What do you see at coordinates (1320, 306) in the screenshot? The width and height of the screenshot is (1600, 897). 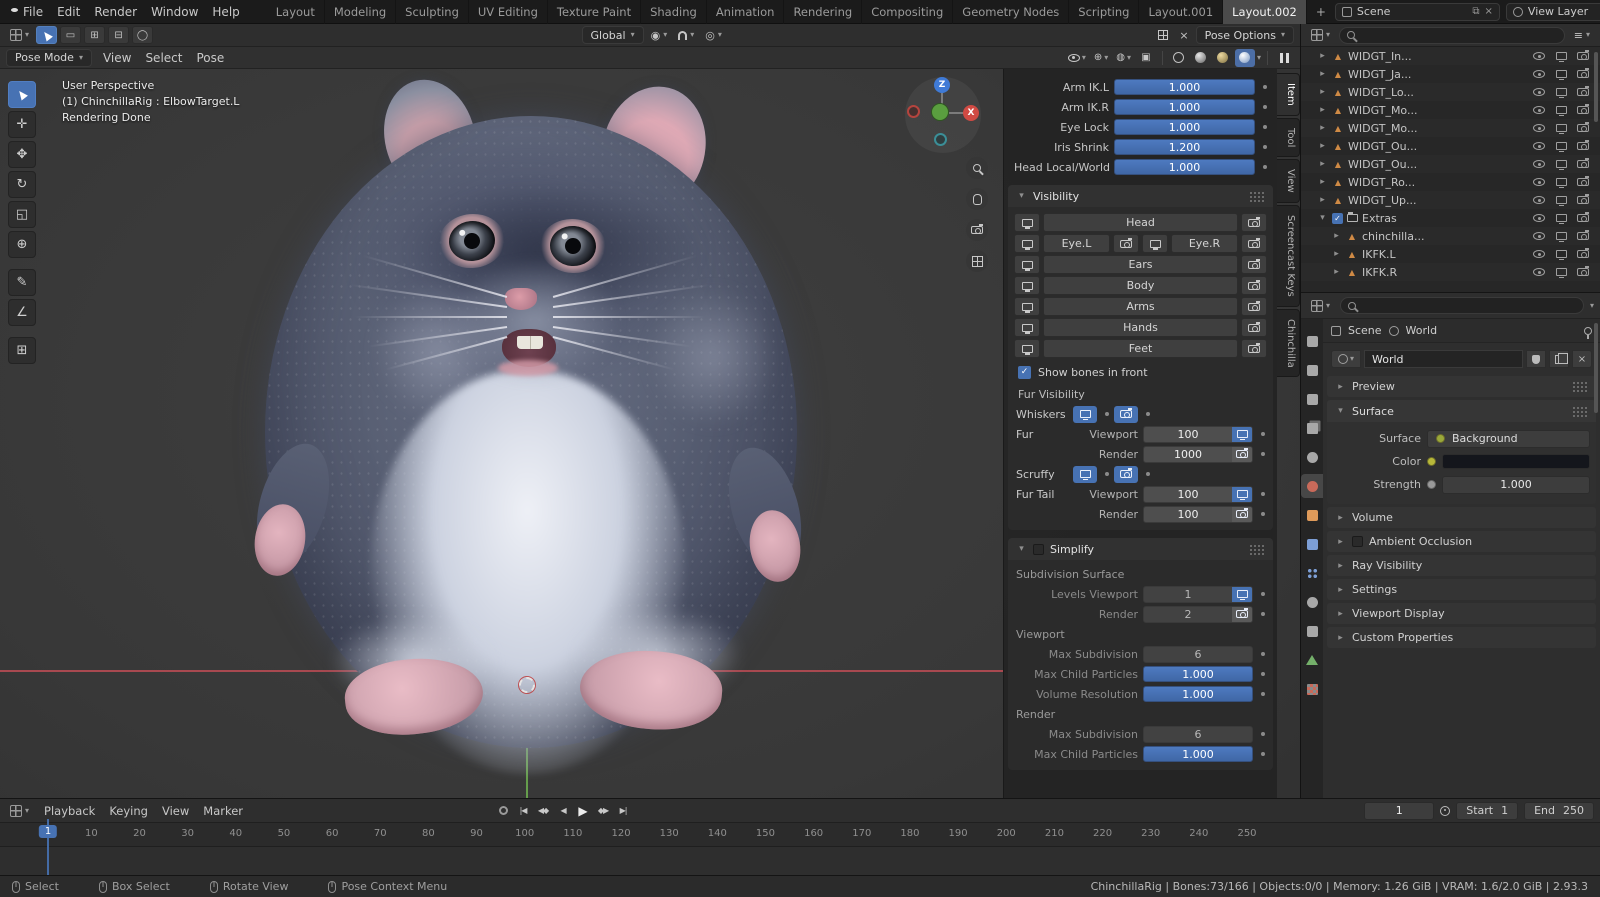 I see `properties-editor-type-button: ▾` at bounding box center [1320, 306].